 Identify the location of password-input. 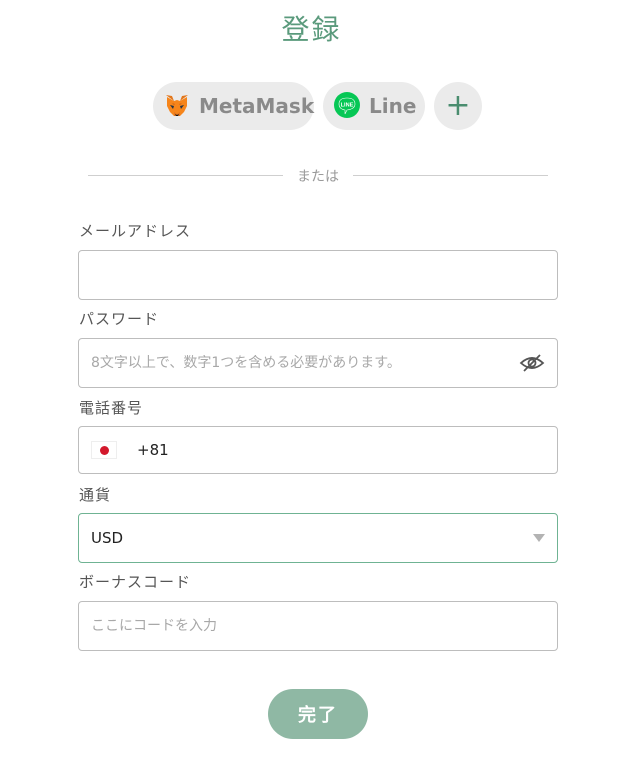
(305, 363).